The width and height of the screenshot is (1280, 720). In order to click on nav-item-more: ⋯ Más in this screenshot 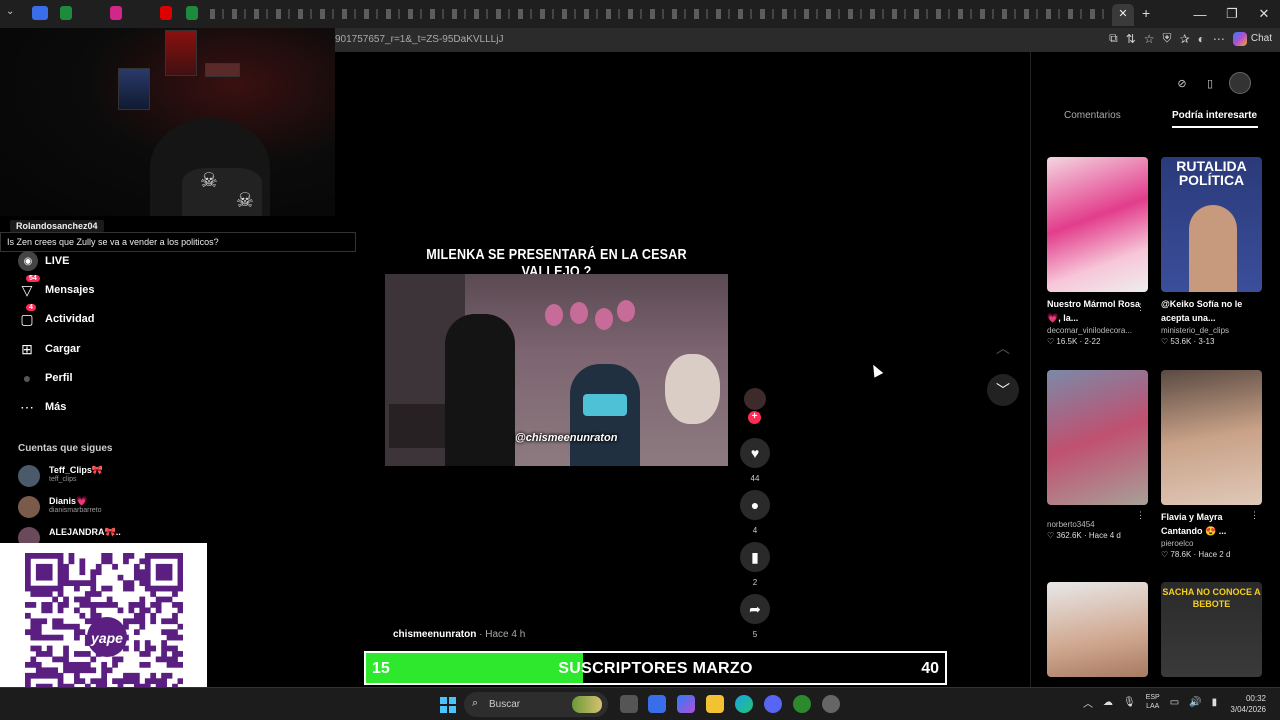, I will do `click(42, 407)`.